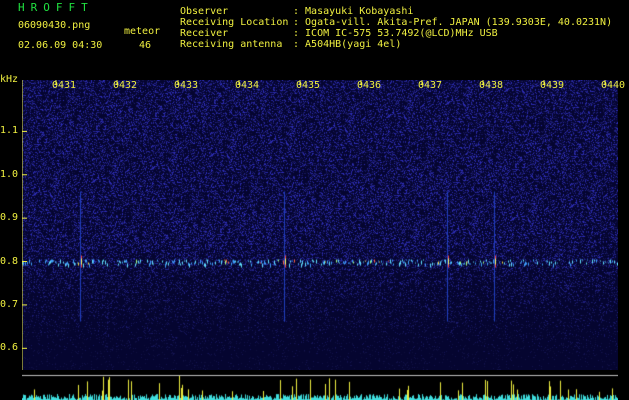  I want to click on x-tick-label: 0431, so click(64, 85).